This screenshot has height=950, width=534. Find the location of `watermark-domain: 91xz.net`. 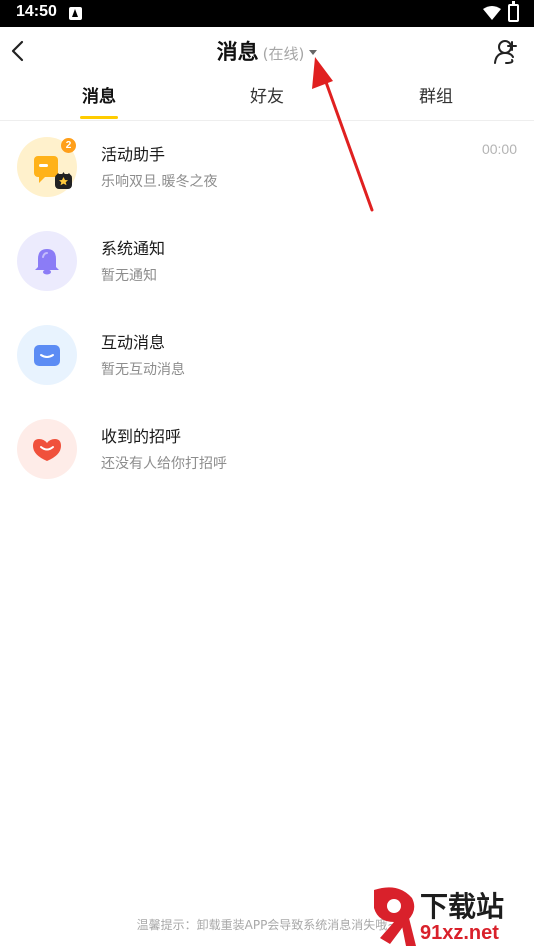

watermark-domain: 91xz.net is located at coordinates (459, 933).